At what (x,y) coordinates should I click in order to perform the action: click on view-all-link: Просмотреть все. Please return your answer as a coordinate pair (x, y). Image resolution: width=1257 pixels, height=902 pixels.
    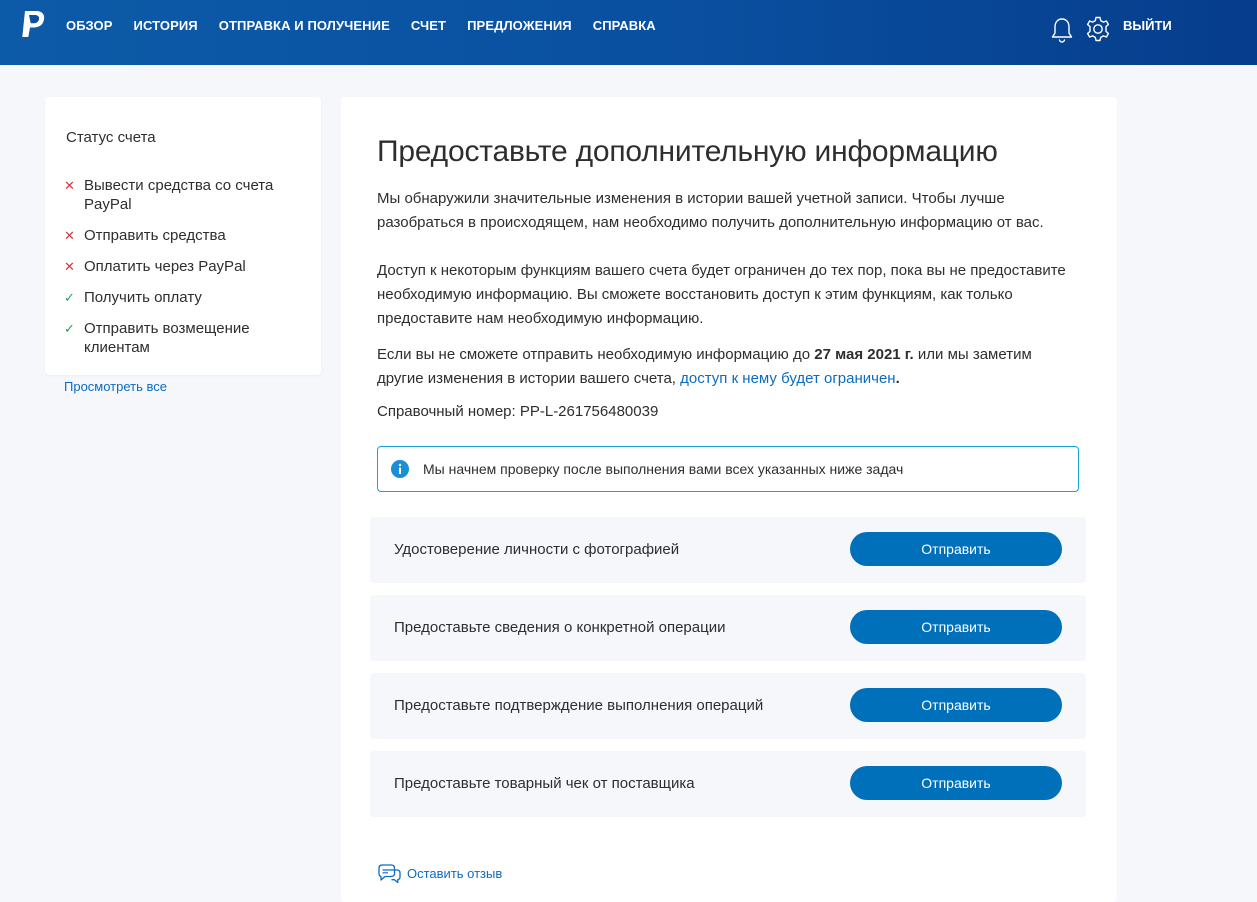
    Looking at the image, I should click on (115, 386).